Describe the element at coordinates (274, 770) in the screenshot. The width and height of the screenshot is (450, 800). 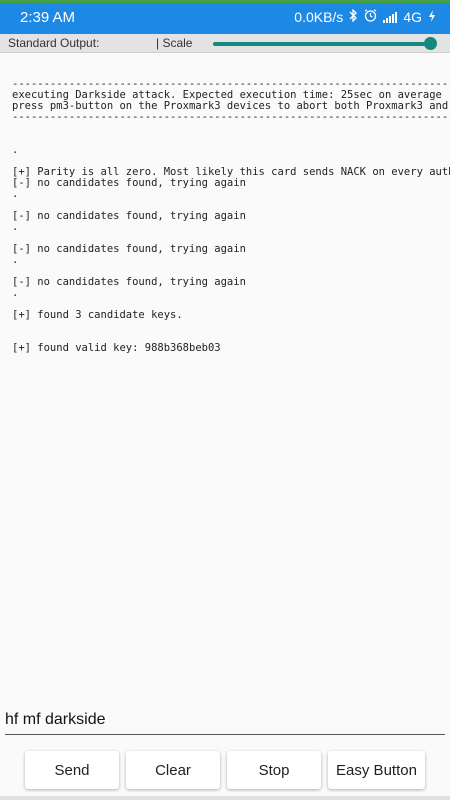
I see `stop-button: Stop` at that location.